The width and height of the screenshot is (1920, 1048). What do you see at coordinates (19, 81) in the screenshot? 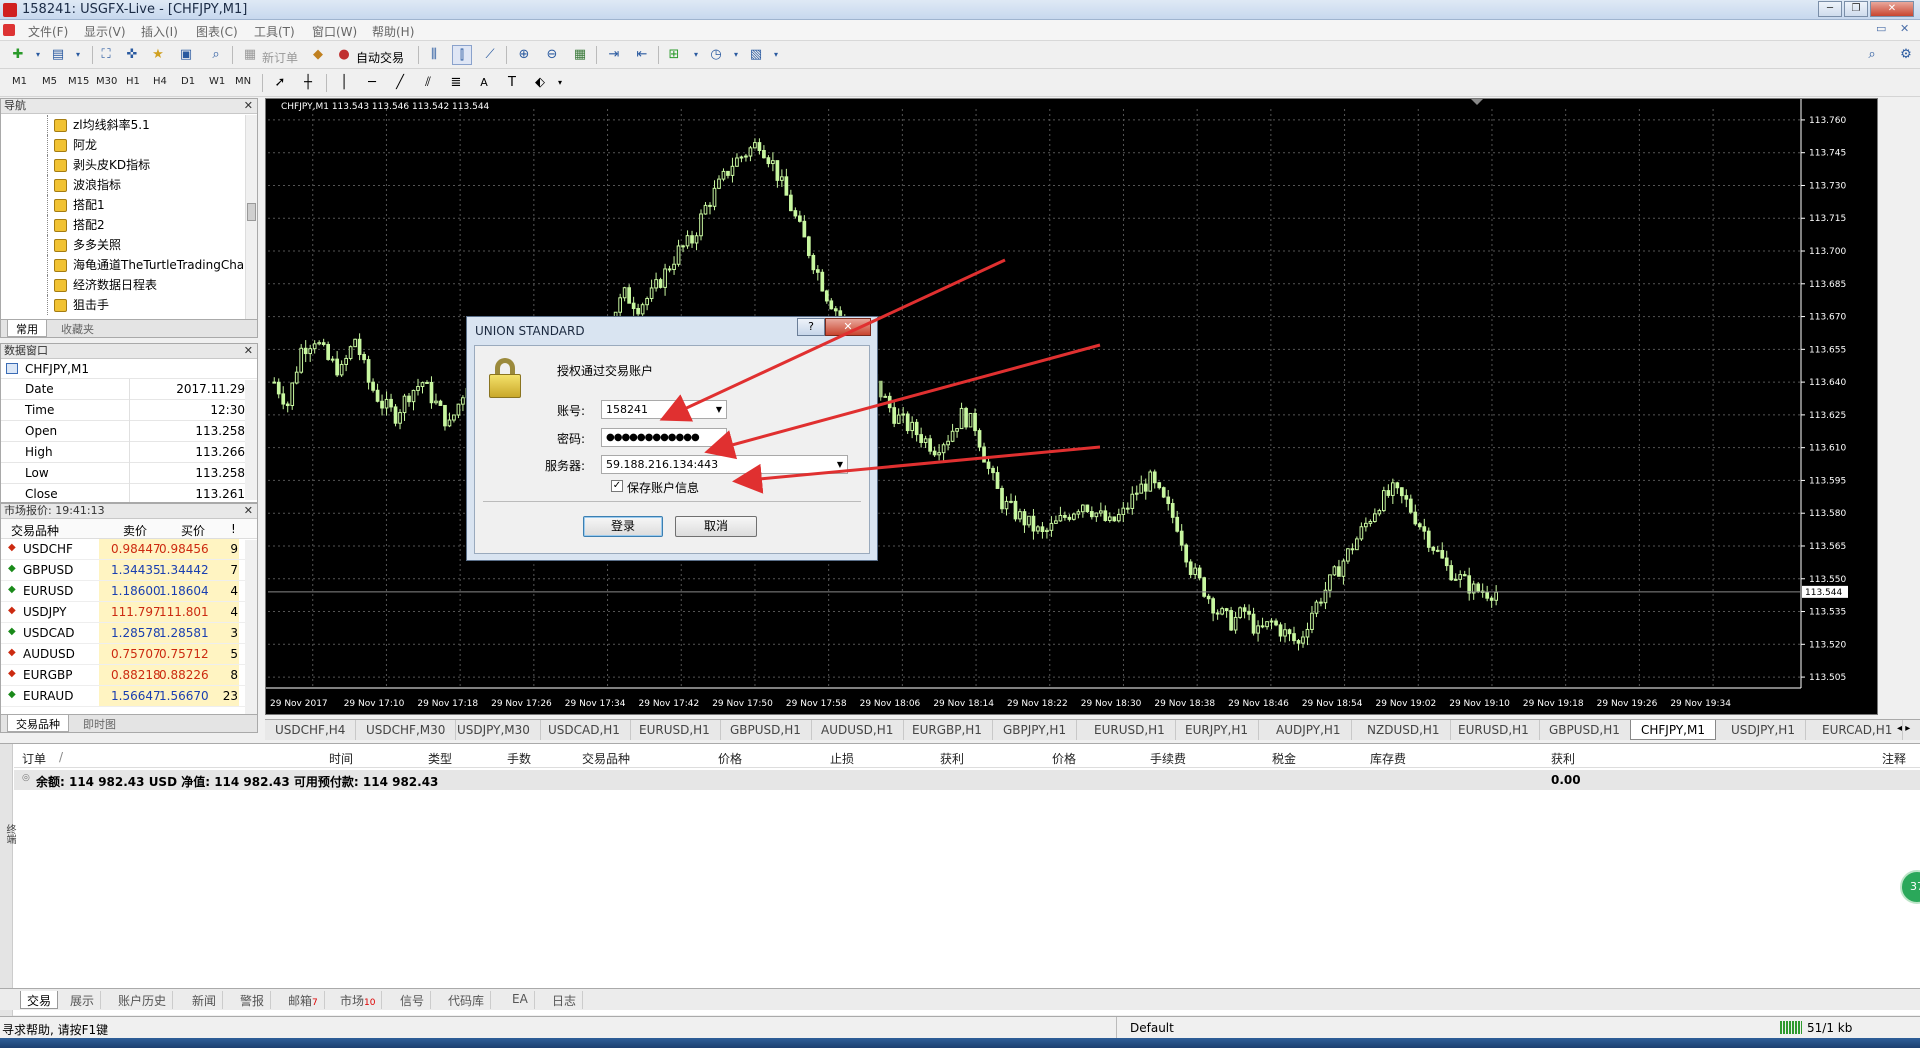
I see `tf-m1: M1` at bounding box center [19, 81].